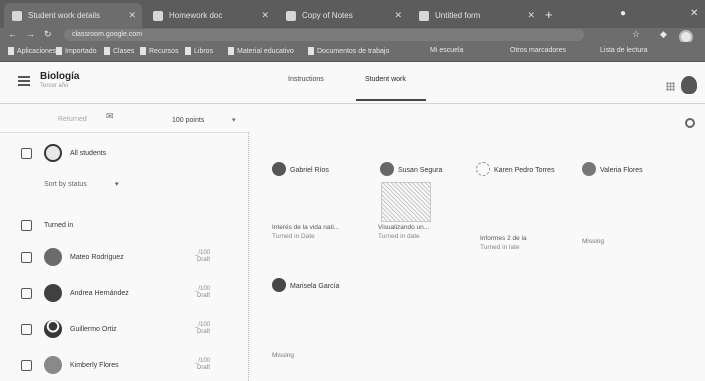 The height and width of the screenshot is (381, 705). I want to click on browser-tab-2: Homework doc ✕, so click(210, 15).